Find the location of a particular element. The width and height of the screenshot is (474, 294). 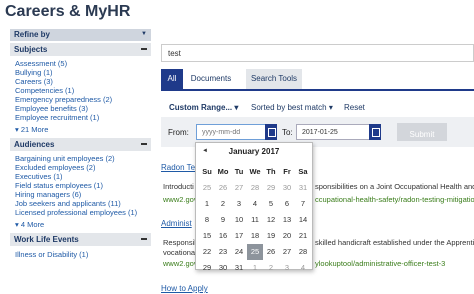

calendar-day: 22 is located at coordinates (207, 252).